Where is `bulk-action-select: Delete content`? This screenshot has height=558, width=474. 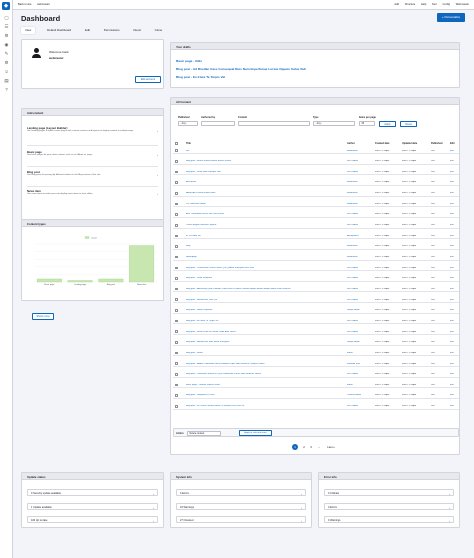
bulk-action-select: Delete content is located at coordinates (204, 433).